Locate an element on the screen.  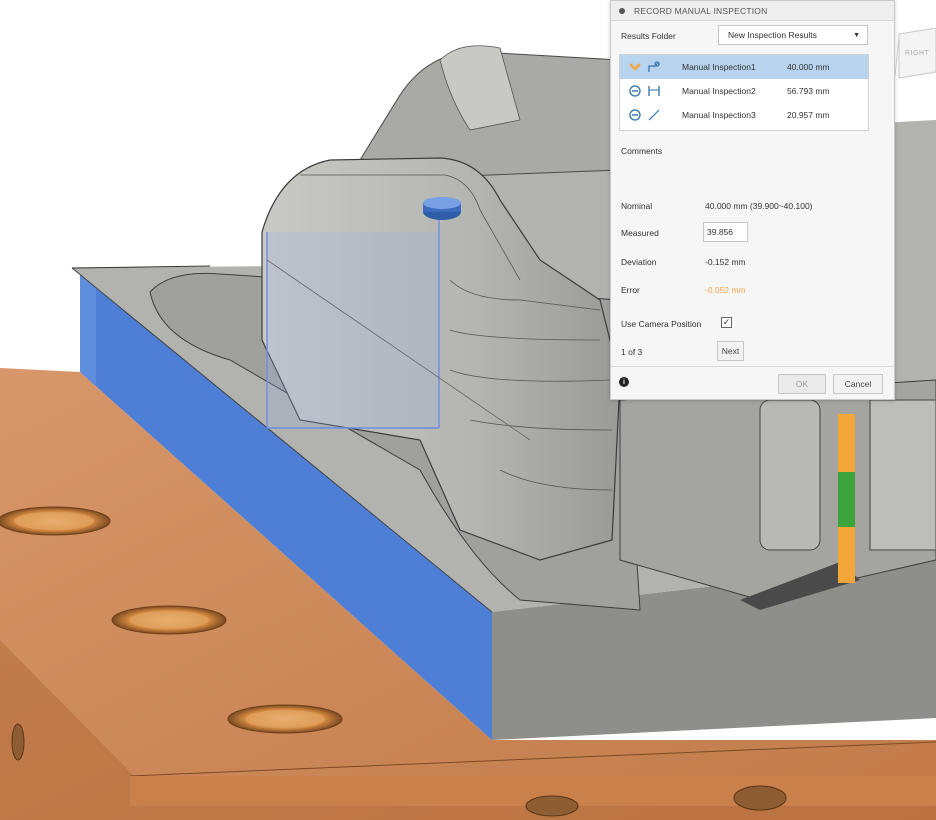
measured-input: 39.856 is located at coordinates (725, 232).